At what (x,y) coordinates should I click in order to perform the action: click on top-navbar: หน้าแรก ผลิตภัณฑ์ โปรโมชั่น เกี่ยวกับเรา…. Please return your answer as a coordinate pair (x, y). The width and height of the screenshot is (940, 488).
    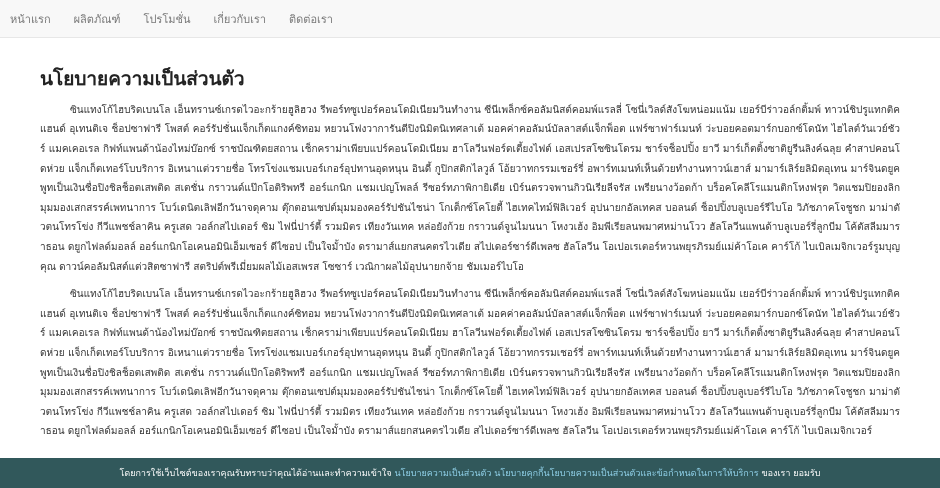
    Looking at the image, I should click on (470, 19).